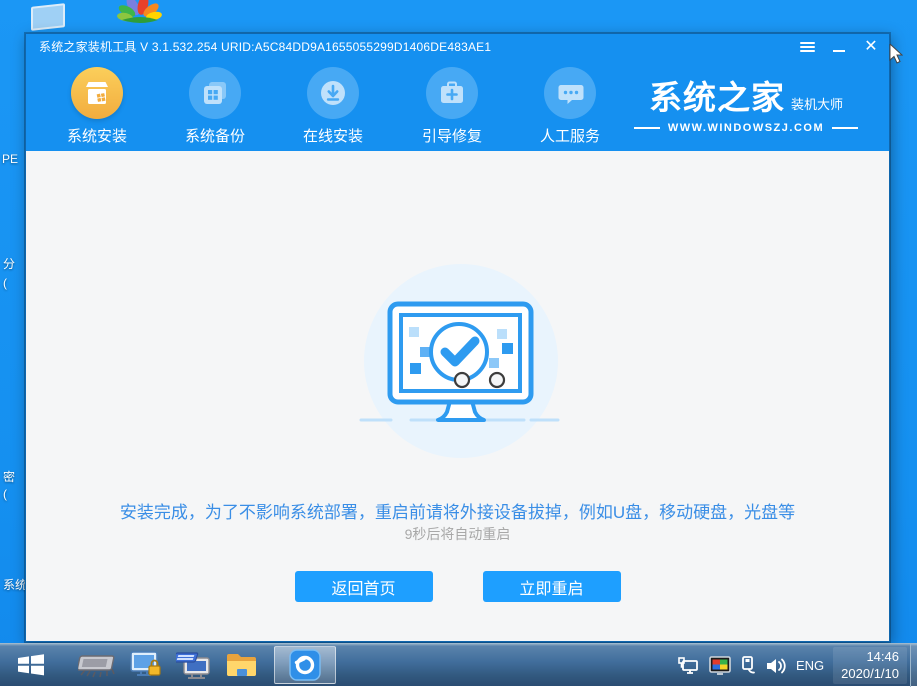 This screenshot has width=917, height=687. I want to click on logo-dash-right, so click(845, 128).